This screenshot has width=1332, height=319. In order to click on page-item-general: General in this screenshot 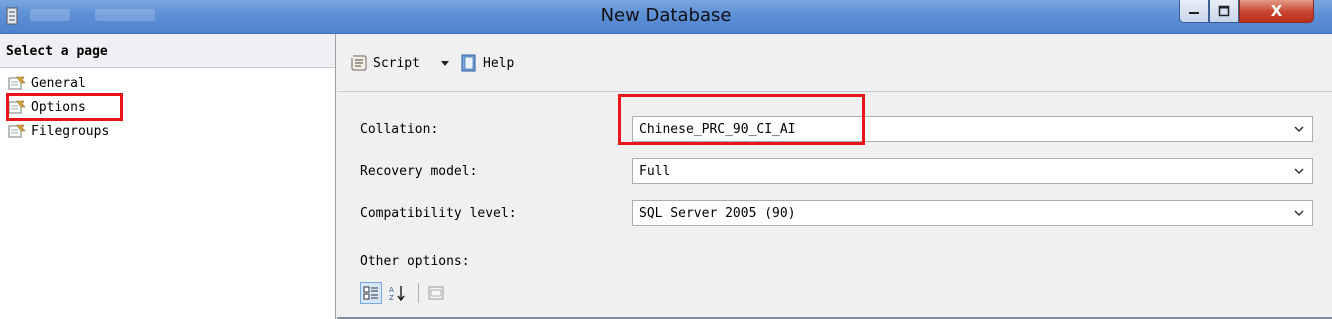, I will do `click(47, 83)`.